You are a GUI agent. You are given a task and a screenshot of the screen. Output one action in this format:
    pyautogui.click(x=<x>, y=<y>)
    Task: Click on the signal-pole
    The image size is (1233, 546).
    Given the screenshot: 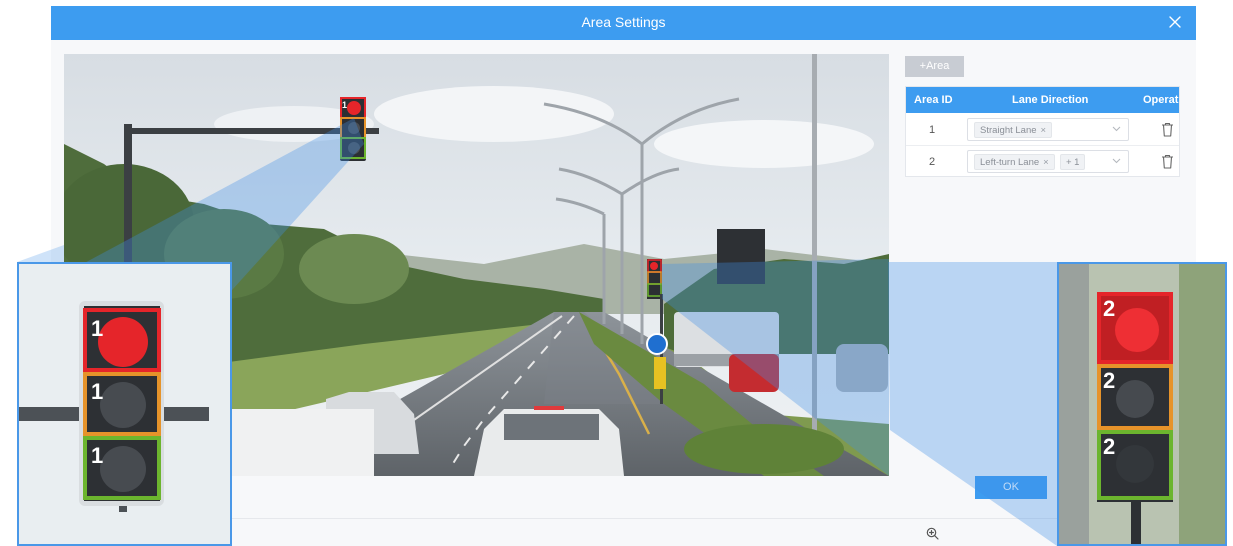 What is the action you would take?
    pyautogui.click(x=1136, y=523)
    